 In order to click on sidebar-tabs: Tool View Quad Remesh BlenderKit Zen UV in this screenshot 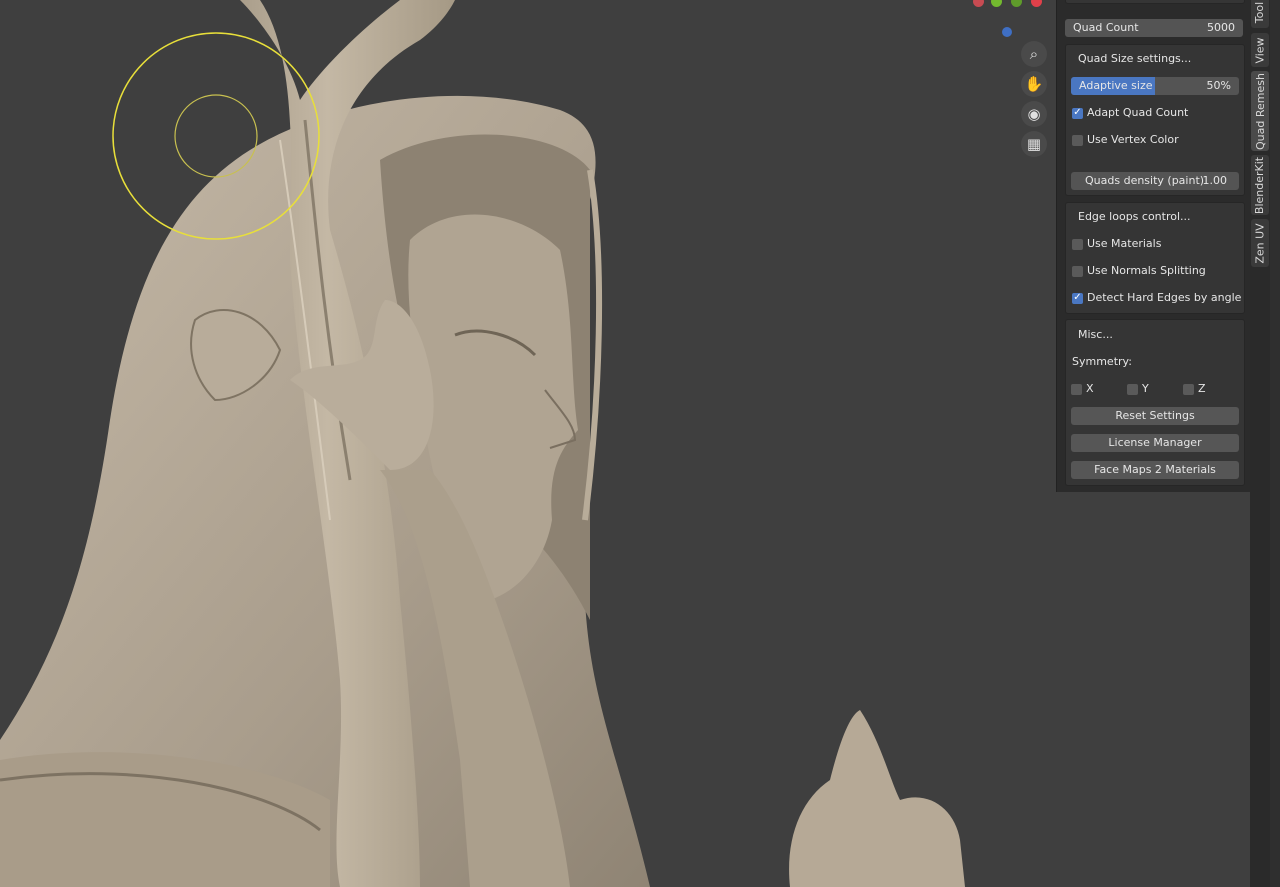, I will do `click(1260, 443)`.